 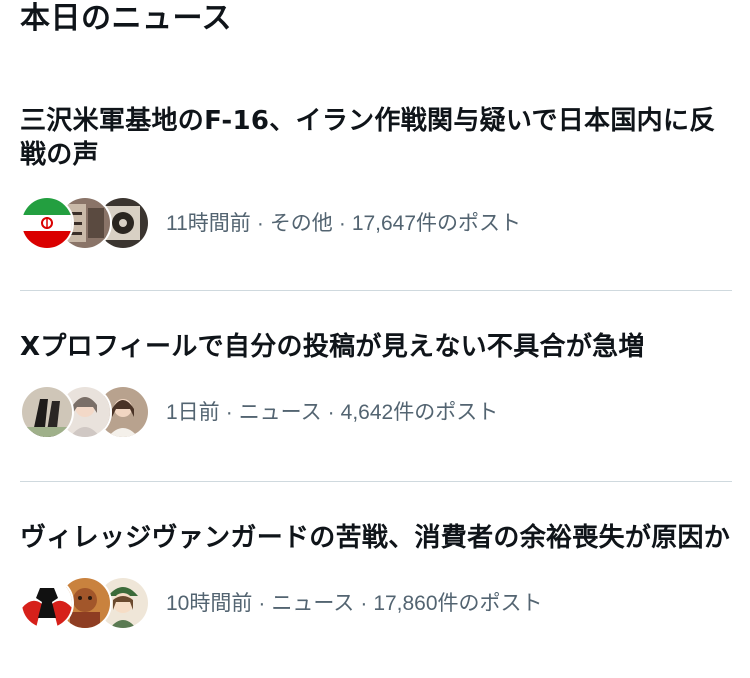 What do you see at coordinates (301, 223) in the screenshot?
I see `news-category: その他` at bounding box center [301, 223].